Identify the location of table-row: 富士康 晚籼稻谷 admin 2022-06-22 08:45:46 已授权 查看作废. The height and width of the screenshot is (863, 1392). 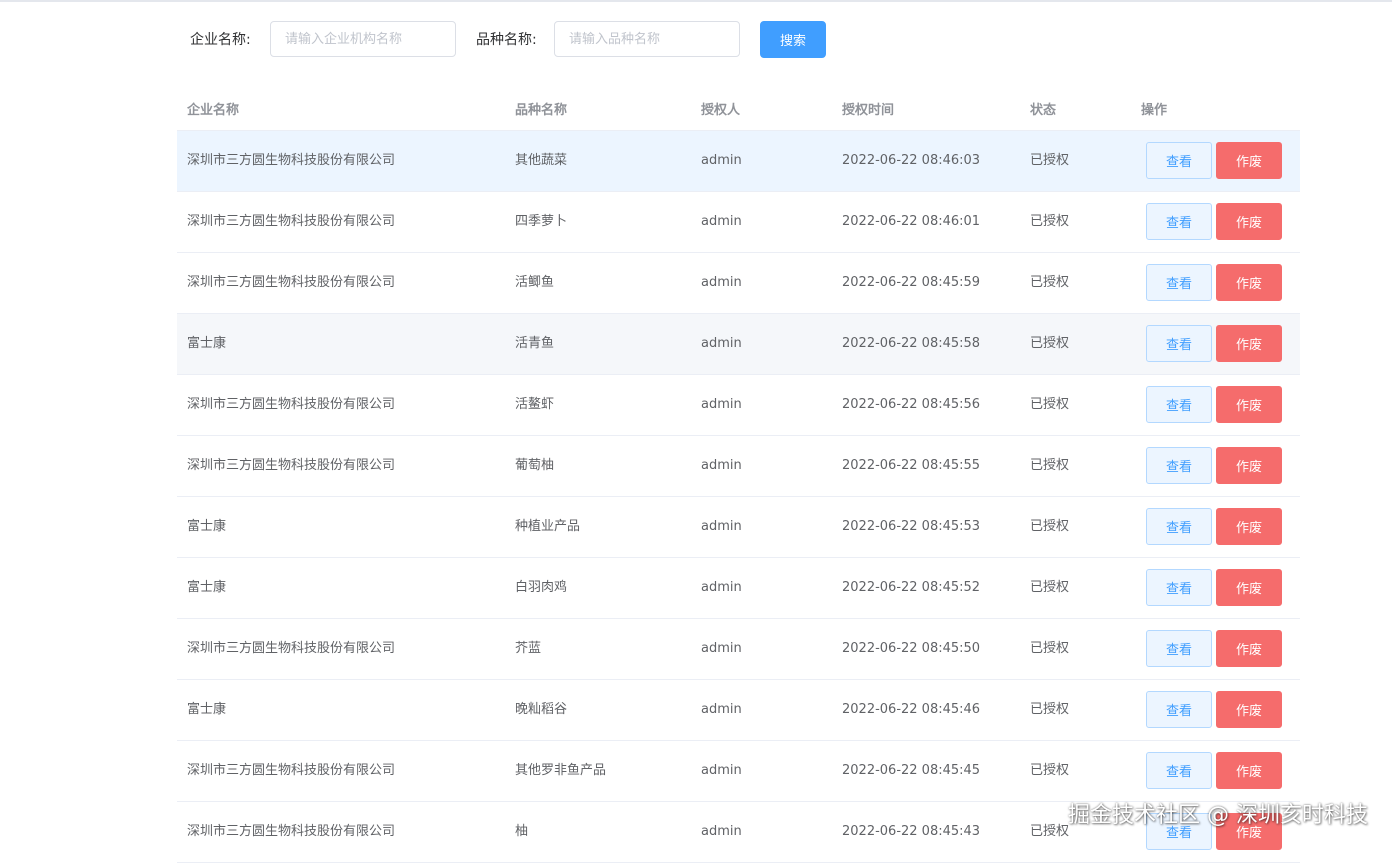
(738, 710).